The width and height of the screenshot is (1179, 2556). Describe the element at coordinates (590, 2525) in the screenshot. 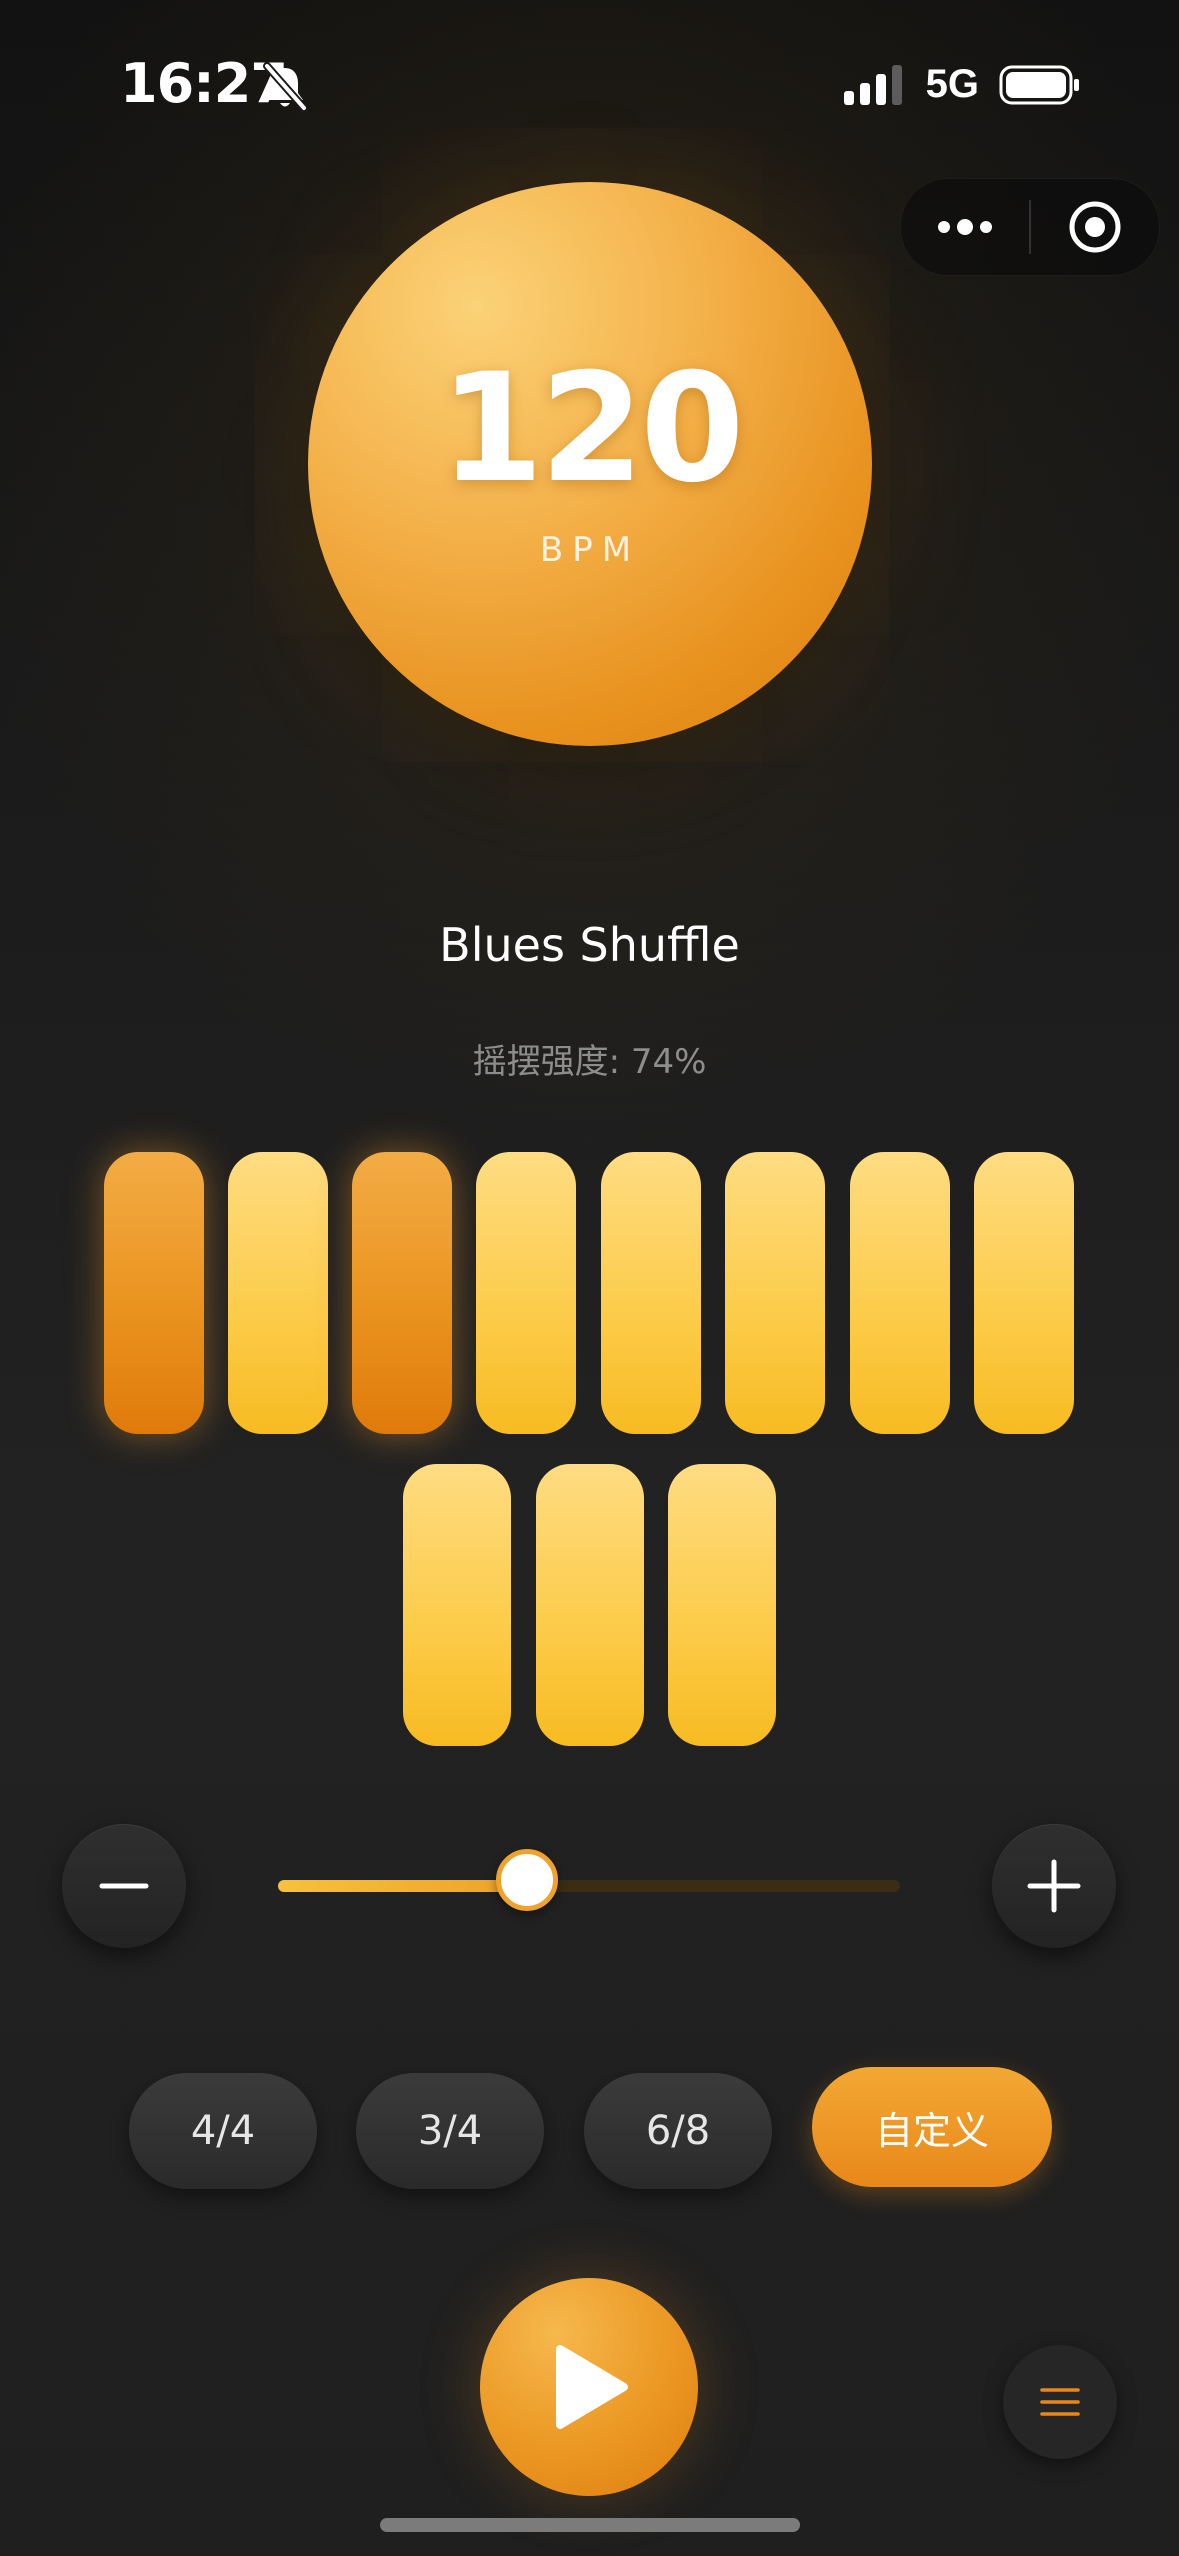

I see `home-indicator` at that location.